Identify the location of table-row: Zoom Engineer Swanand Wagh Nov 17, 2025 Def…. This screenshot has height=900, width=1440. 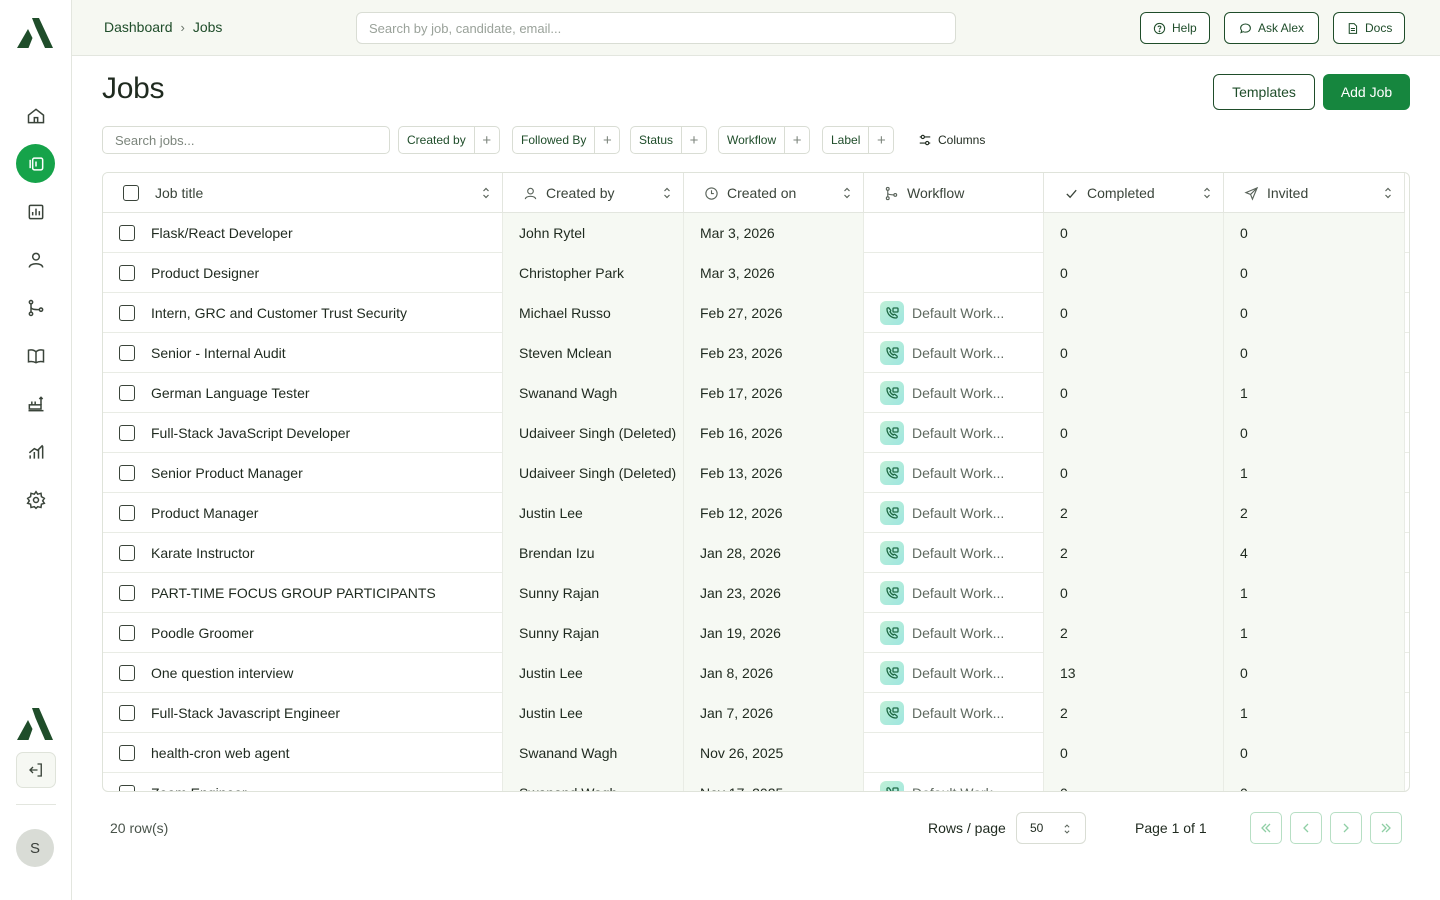
(756, 782).